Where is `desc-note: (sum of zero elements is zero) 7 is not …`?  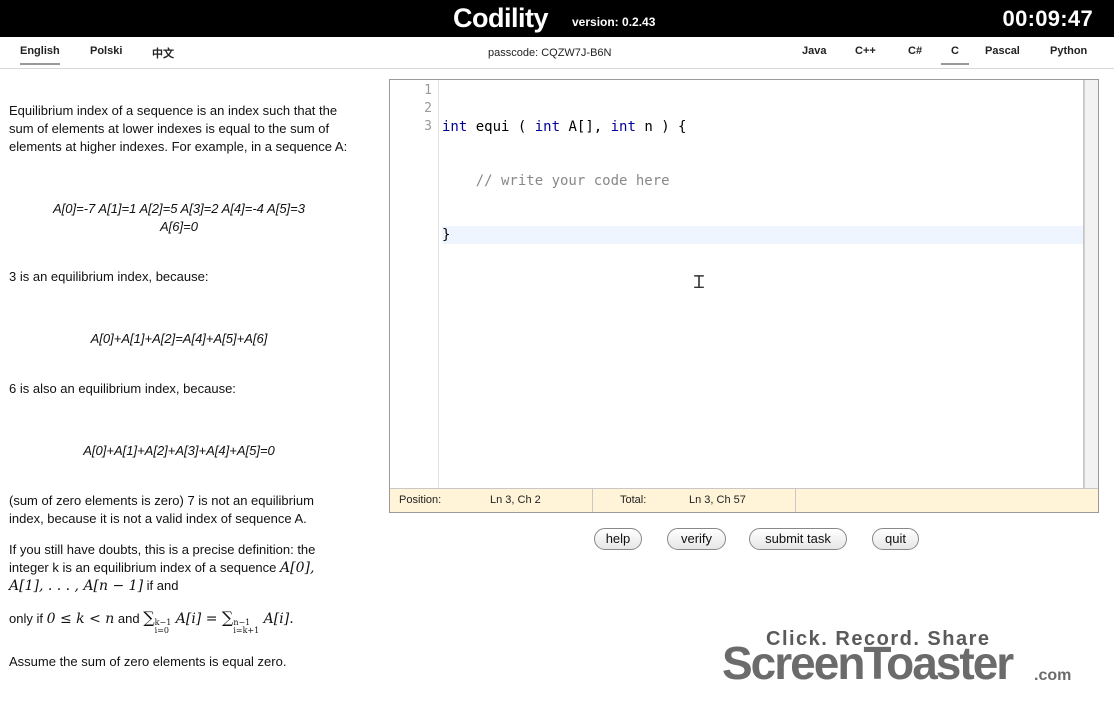
desc-note: (sum of zero elements is zero) 7 is not … is located at coordinates (161, 509).